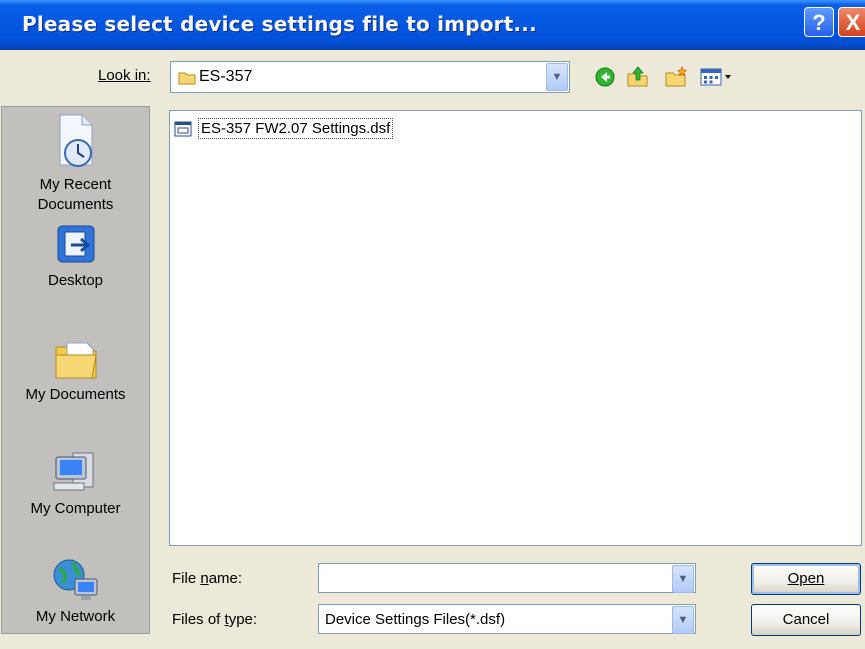 The image size is (865, 649). I want to click on place-my-network: My Network, so click(75, 592).